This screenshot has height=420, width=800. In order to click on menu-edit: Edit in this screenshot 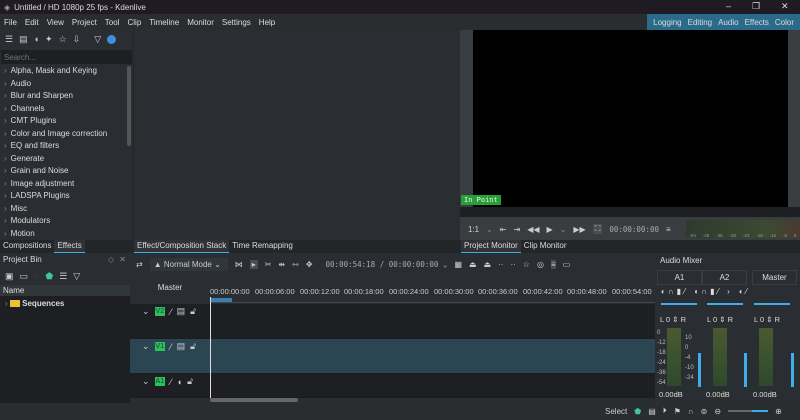, I will do `click(32, 22)`.